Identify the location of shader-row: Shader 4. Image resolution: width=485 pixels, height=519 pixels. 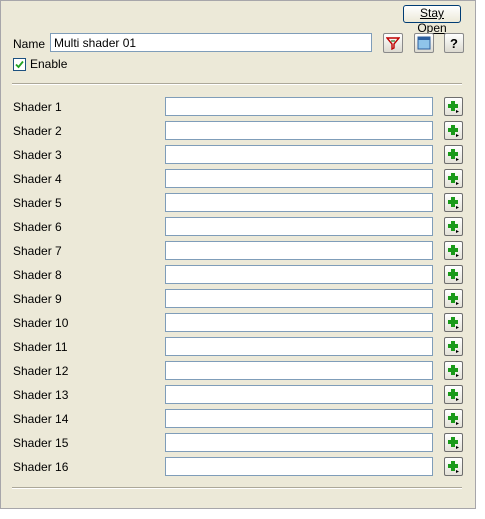
(239, 179).